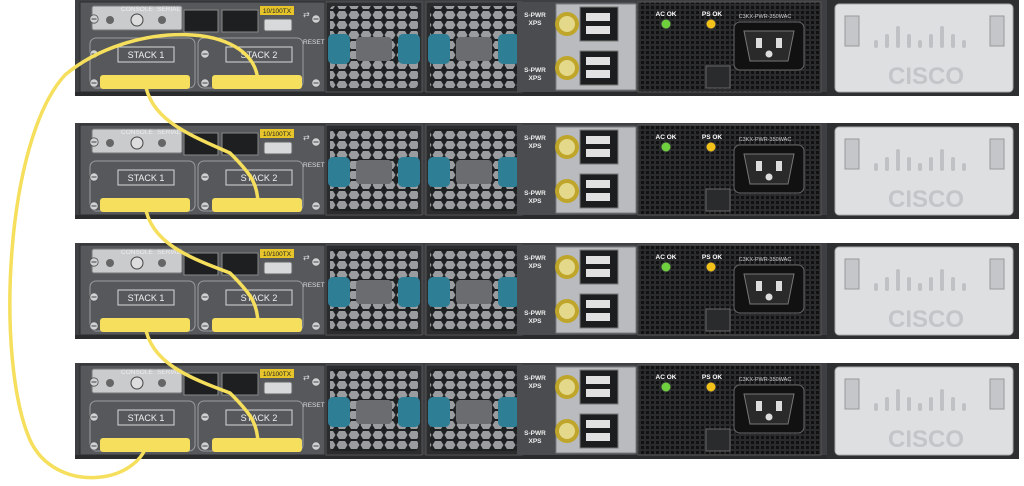  What do you see at coordinates (137, 9) in the screenshot?
I see `console-label: CONSOLE` at bounding box center [137, 9].